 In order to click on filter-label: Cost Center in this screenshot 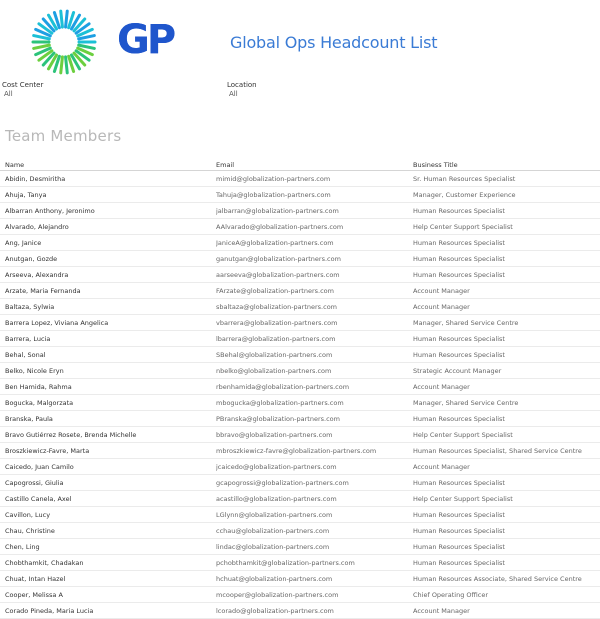, I will do `click(23, 85)`.